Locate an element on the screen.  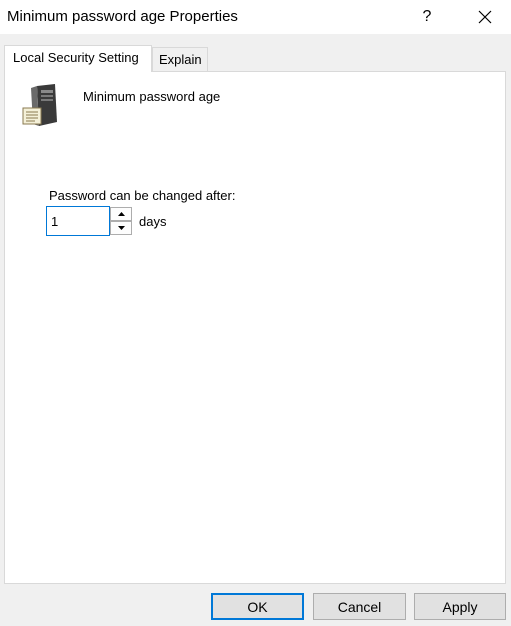
chevron-up-icon is located at coordinates (121, 214).